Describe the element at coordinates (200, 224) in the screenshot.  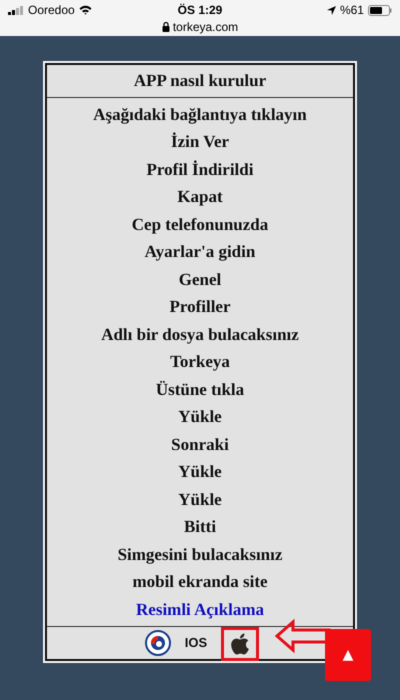
I see `step-text: Cep telefonunuzda` at that location.